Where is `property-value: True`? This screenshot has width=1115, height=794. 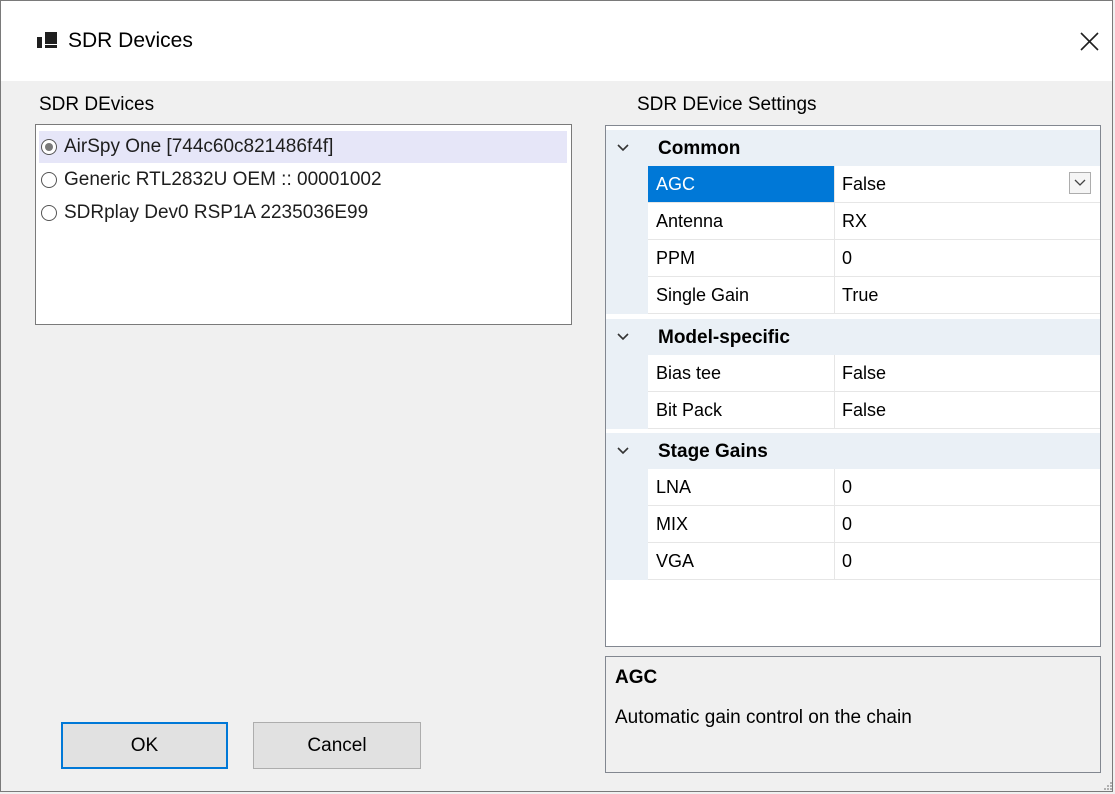 property-value: True is located at coordinates (860, 295).